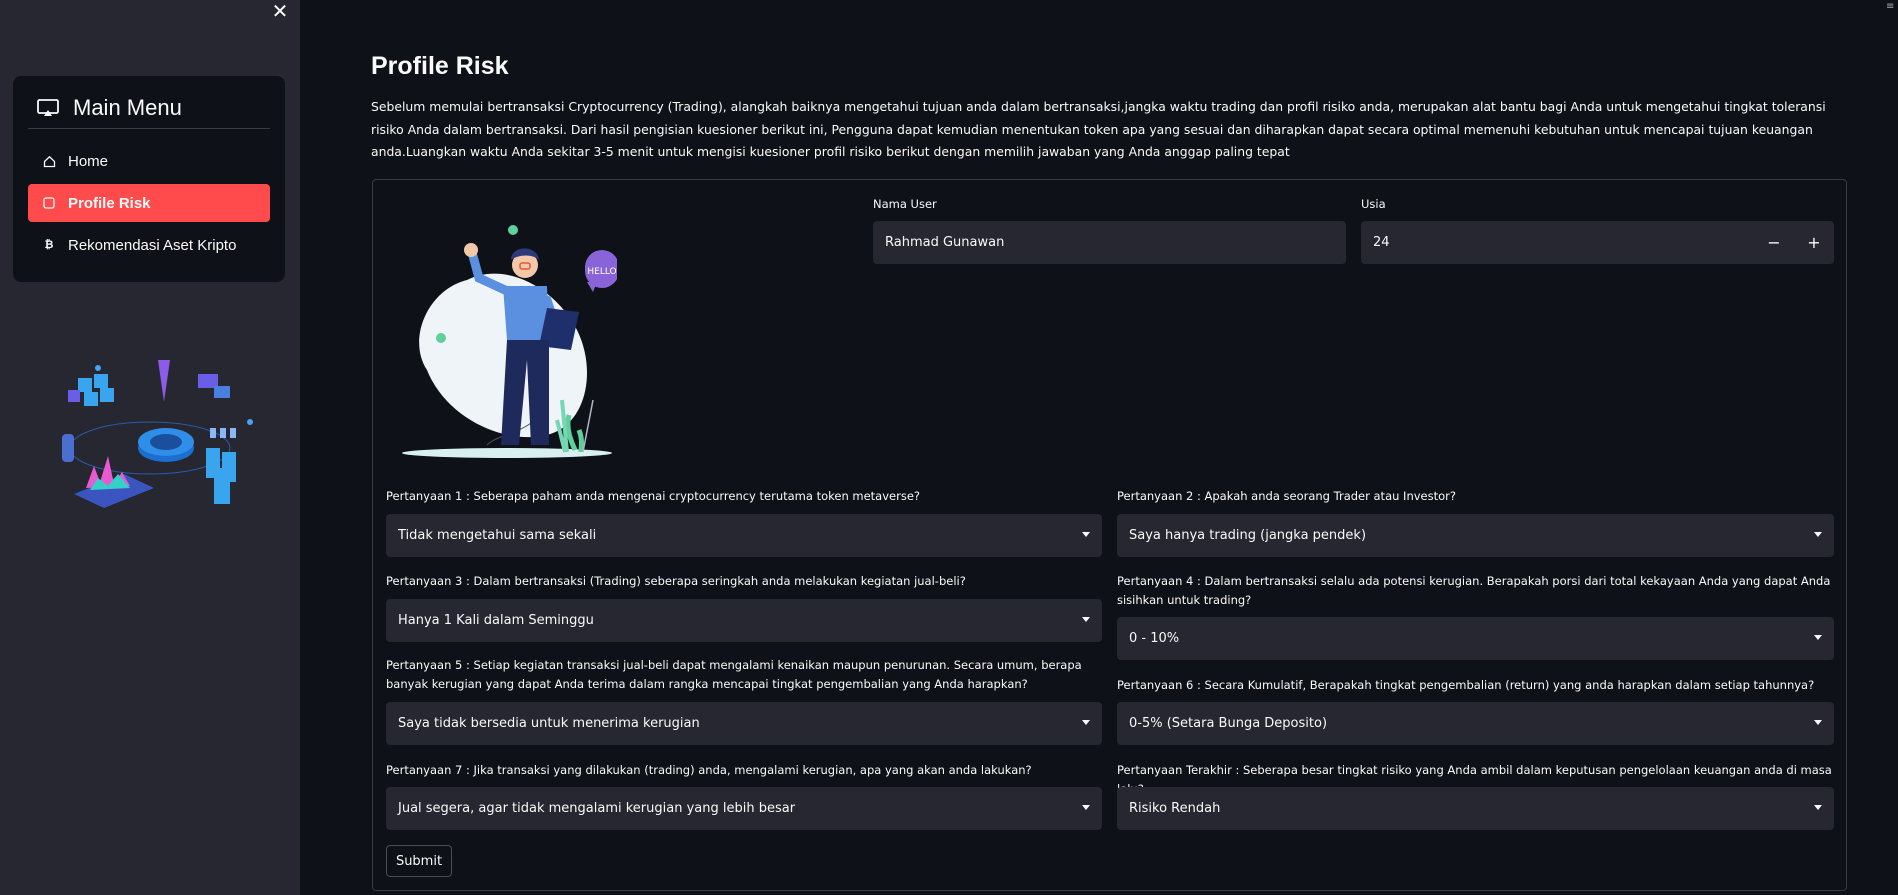  What do you see at coordinates (1381, 242) in the screenshot?
I see `age-value: 24` at bounding box center [1381, 242].